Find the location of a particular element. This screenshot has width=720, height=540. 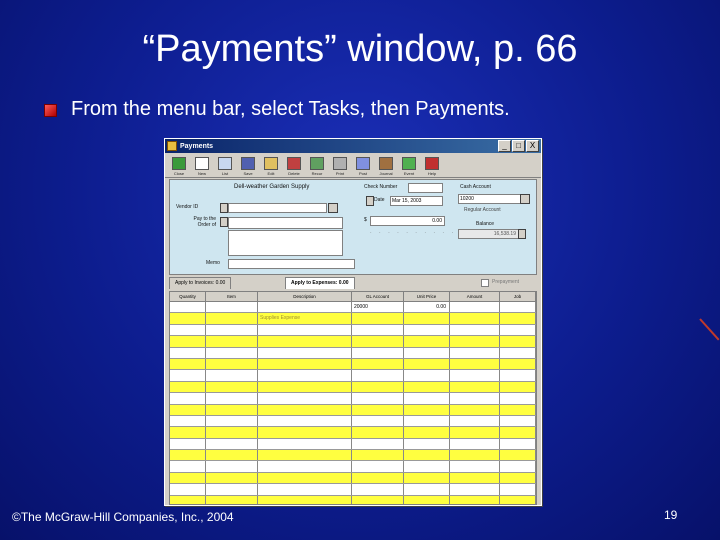

minimize-button: _ is located at coordinates (504, 146).